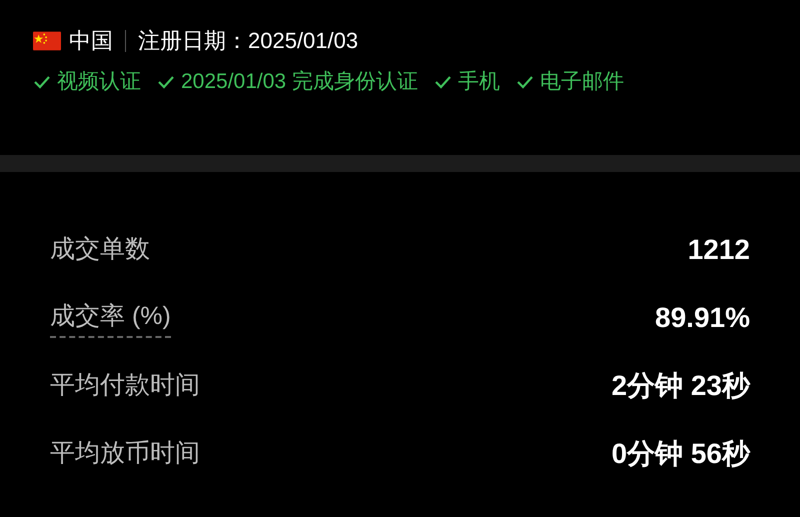  Describe the element at coordinates (582, 82) in the screenshot. I see `verification-label: 电子邮件` at that location.